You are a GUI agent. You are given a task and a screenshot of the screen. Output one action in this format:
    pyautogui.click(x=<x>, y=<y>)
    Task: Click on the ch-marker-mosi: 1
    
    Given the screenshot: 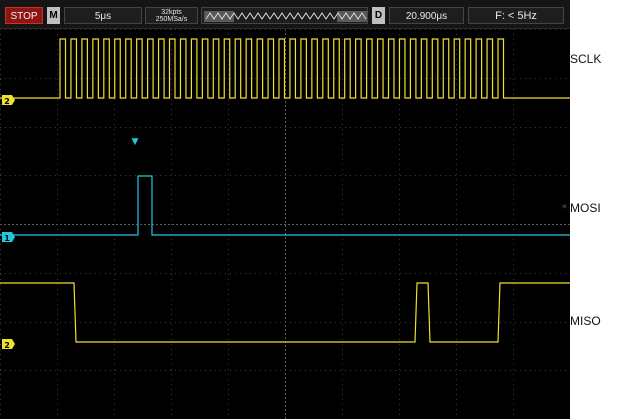 What is the action you would take?
    pyautogui.click(x=8, y=237)
    